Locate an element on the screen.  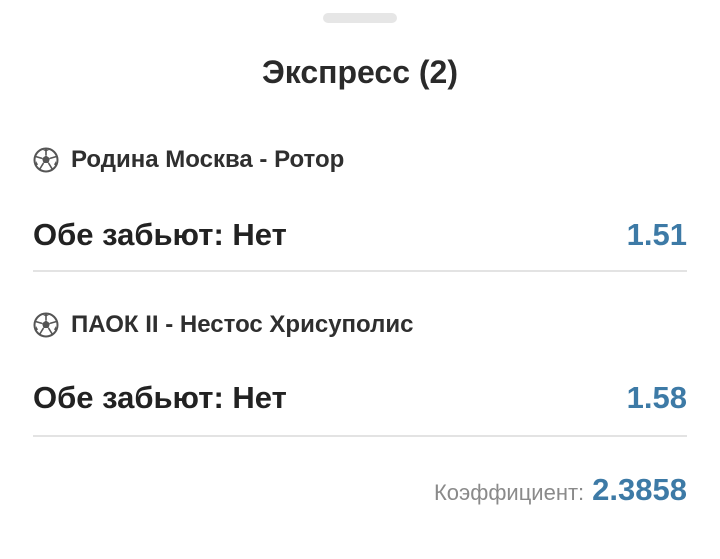
total-coefficient-value: 2.3858 is located at coordinates (639, 489).